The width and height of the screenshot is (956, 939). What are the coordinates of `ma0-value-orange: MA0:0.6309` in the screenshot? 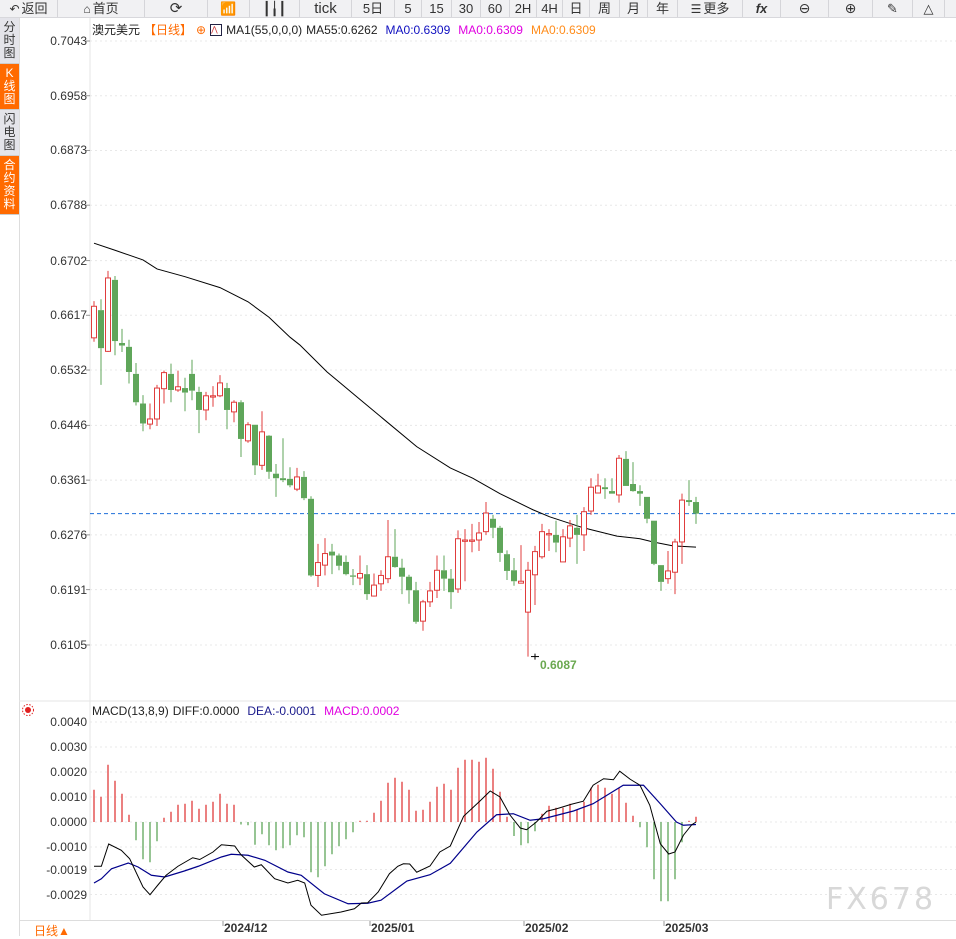 It's located at (563, 29).